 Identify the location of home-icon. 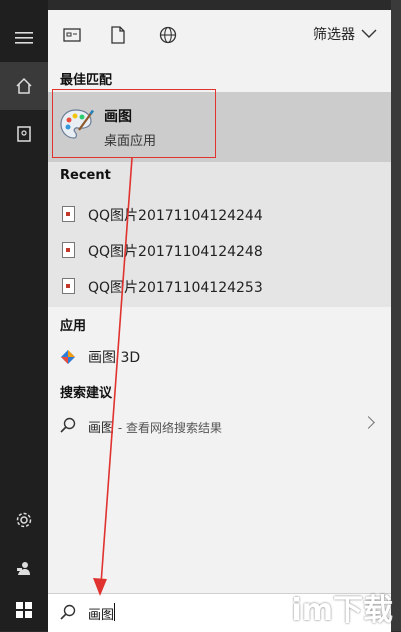
(24, 85).